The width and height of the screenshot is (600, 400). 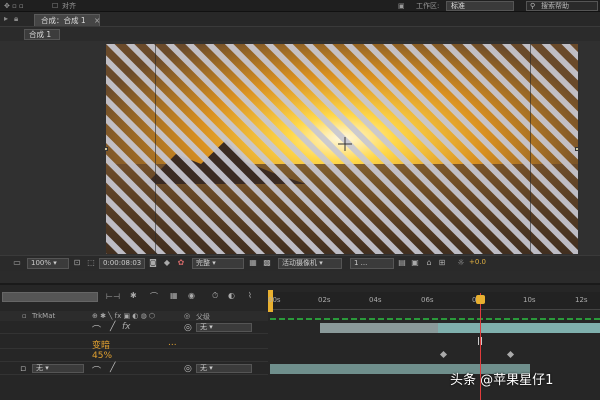 What do you see at coordinates (250, 295) in the screenshot?
I see `graph-icon: ⌇` at bounding box center [250, 295].